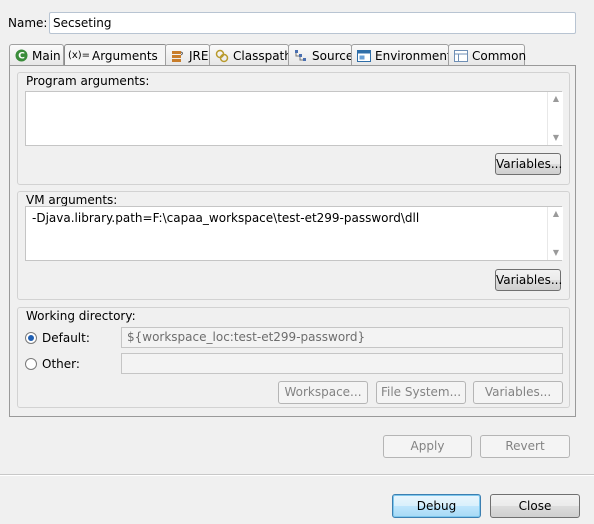 The width and height of the screenshot is (594, 524). I want to click on radio-selected-dot, so click(31, 338).